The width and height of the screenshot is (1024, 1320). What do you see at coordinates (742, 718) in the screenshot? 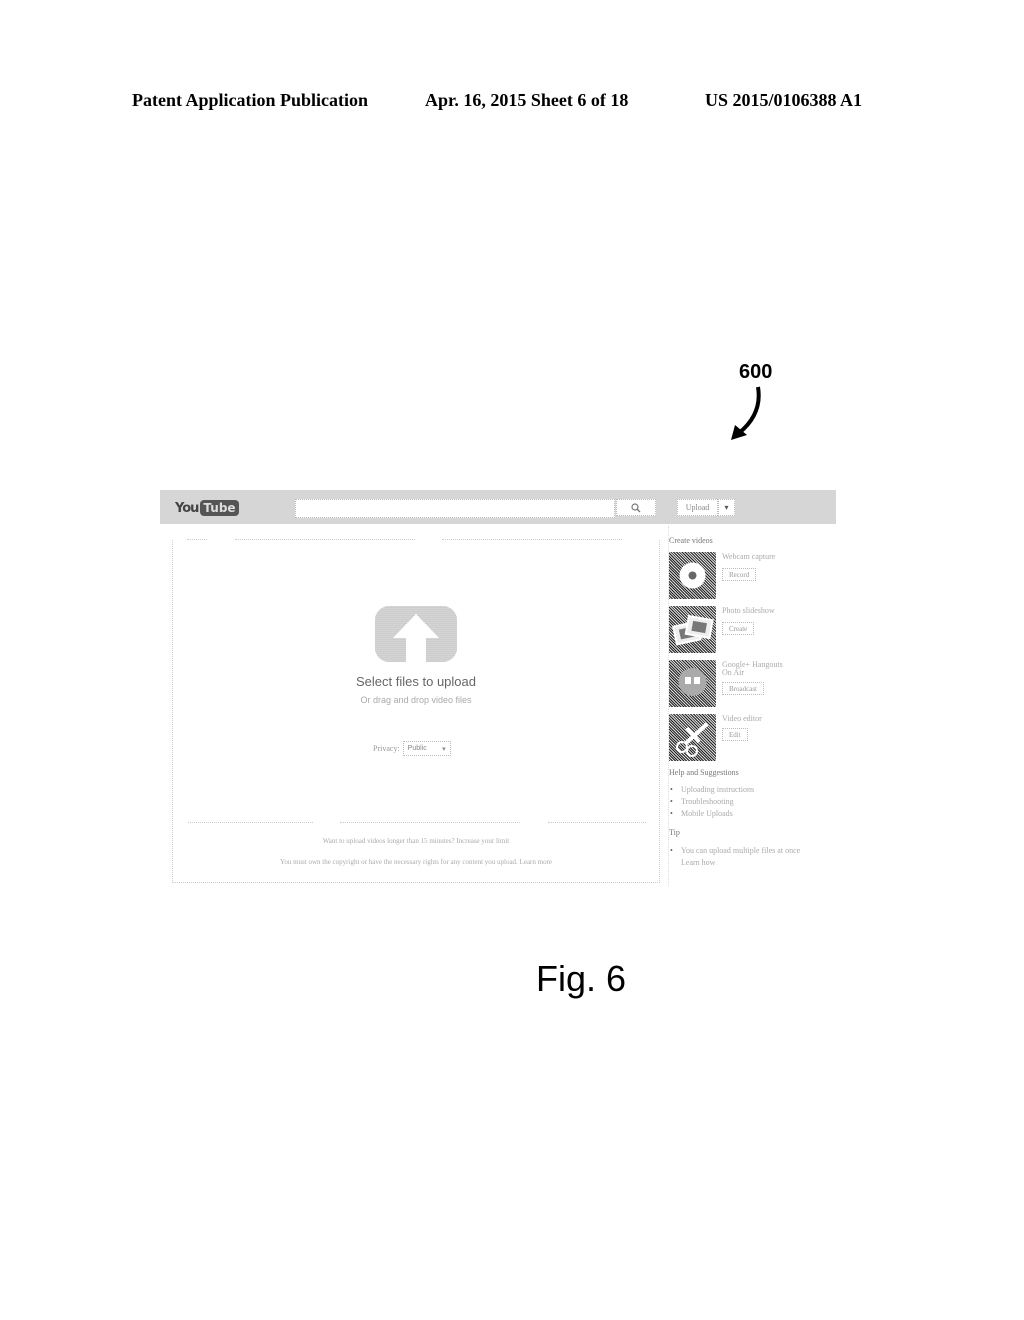
I see `create-item-title: Video editor` at bounding box center [742, 718].